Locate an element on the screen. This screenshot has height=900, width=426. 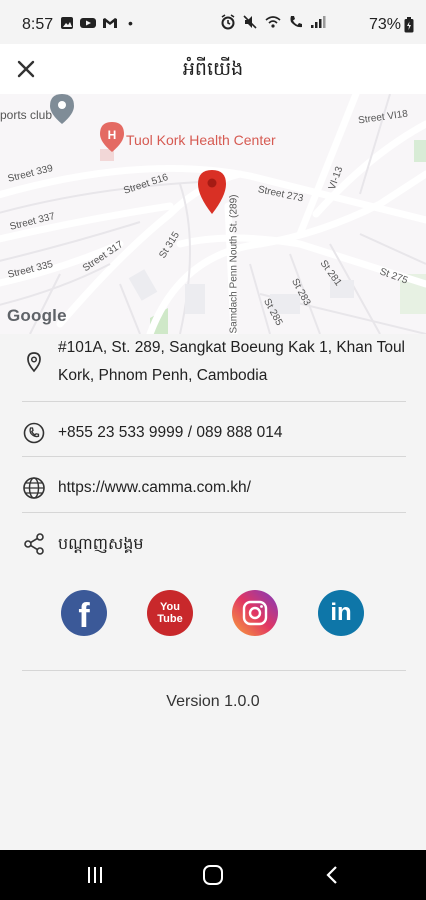
instagram-button is located at coordinates (255, 613).